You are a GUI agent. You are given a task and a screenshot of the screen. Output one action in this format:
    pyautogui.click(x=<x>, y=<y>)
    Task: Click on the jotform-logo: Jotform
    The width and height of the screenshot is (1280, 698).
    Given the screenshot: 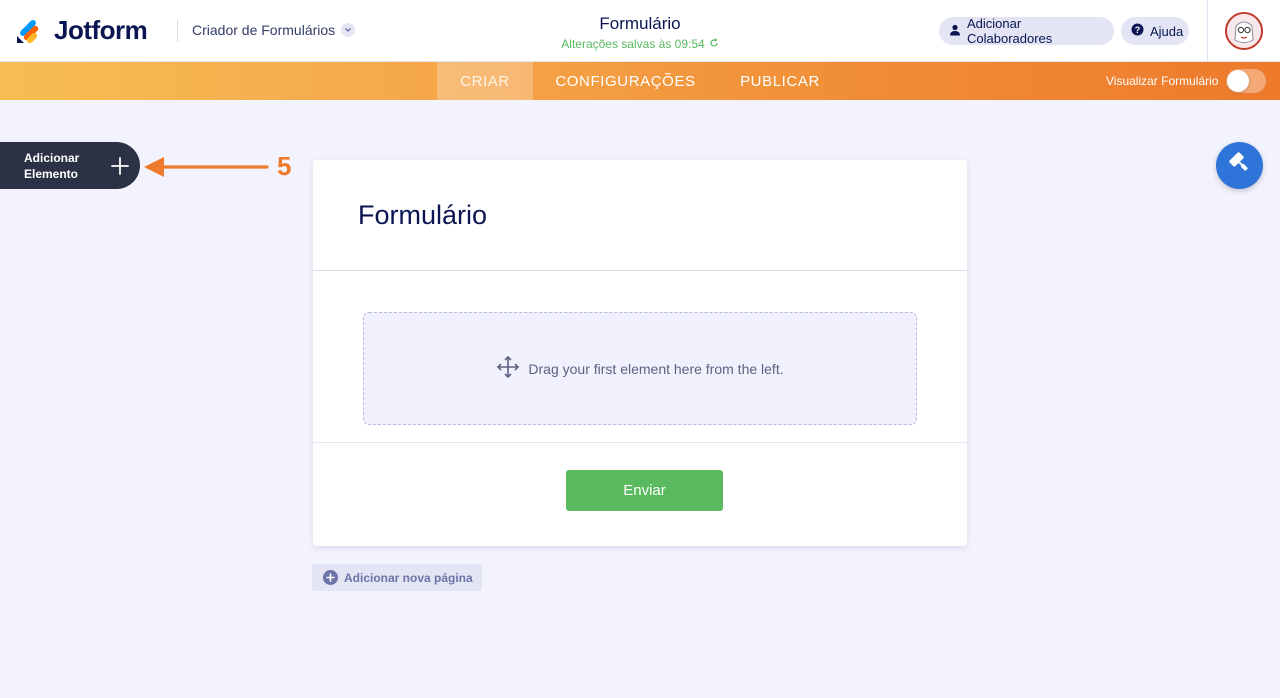 What is the action you would take?
    pyautogui.click(x=82, y=30)
    